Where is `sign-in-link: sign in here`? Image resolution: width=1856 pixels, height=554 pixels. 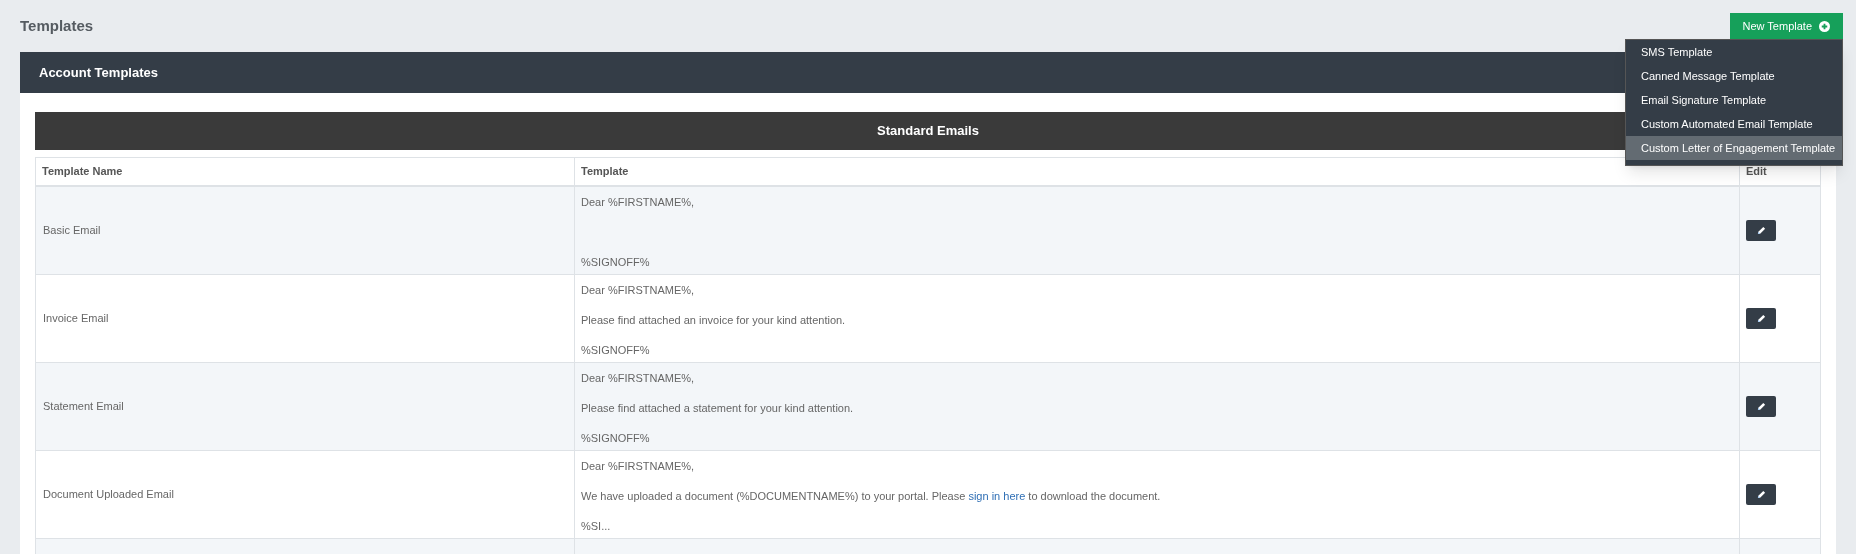
sign-in-link: sign in here is located at coordinates (997, 496).